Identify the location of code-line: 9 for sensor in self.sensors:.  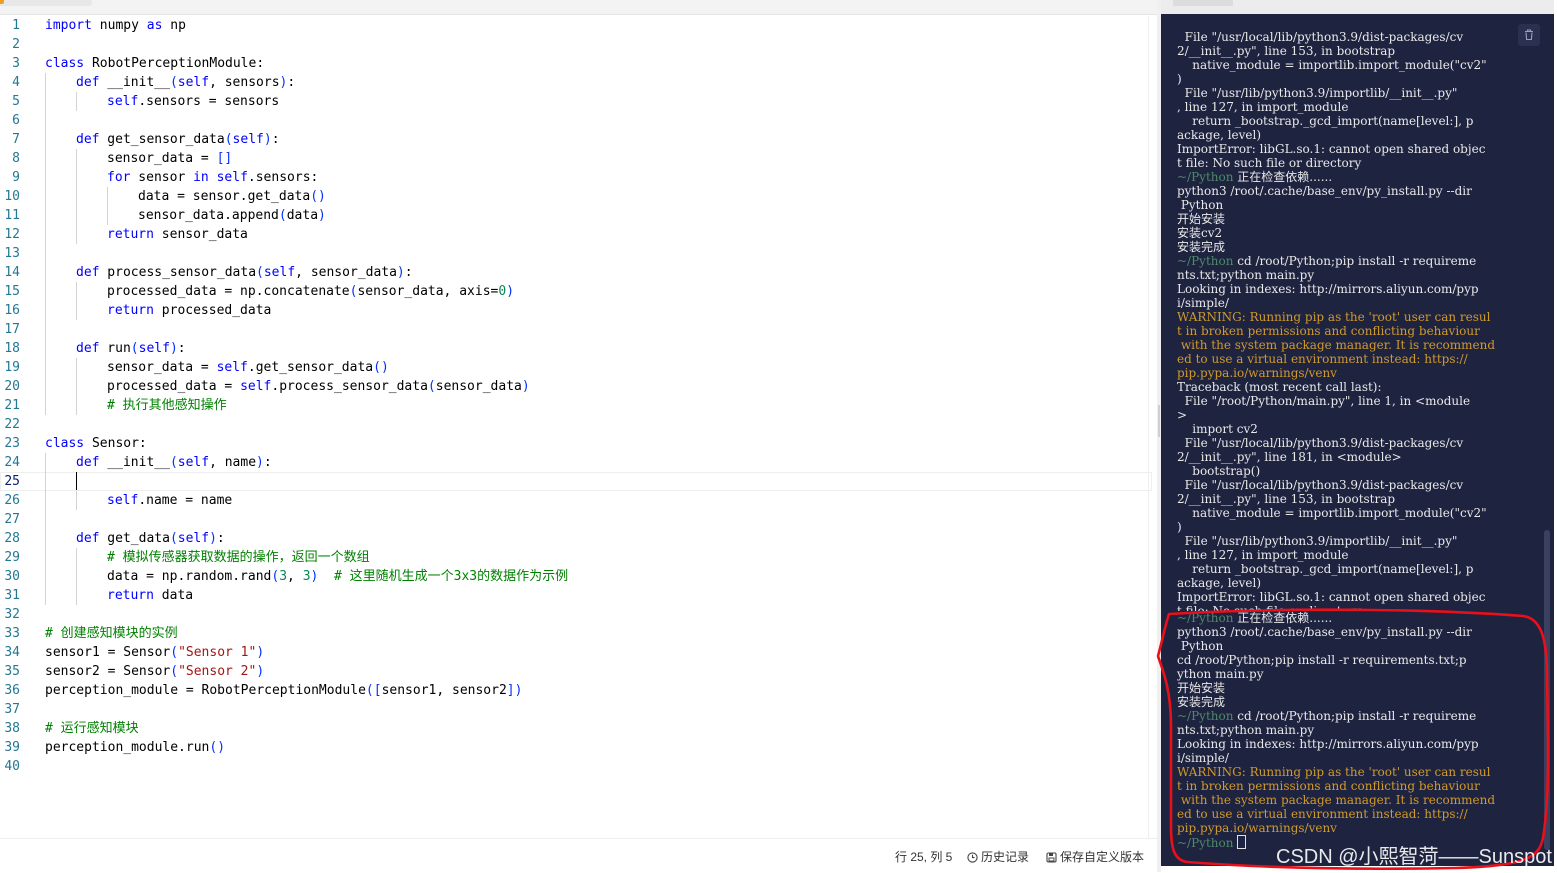
(576, 177).